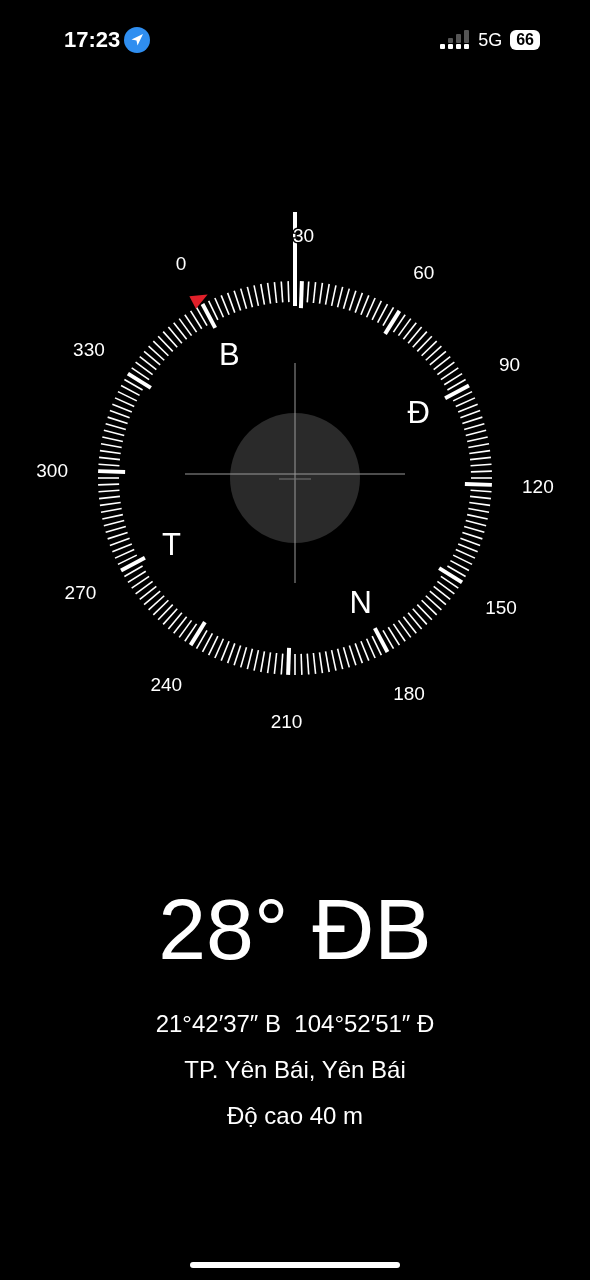 This screenshot has width=590, height=1280. Describe the element at coordinates (181, 264) in the screenshot. I see `degree-label: 0` at that location.